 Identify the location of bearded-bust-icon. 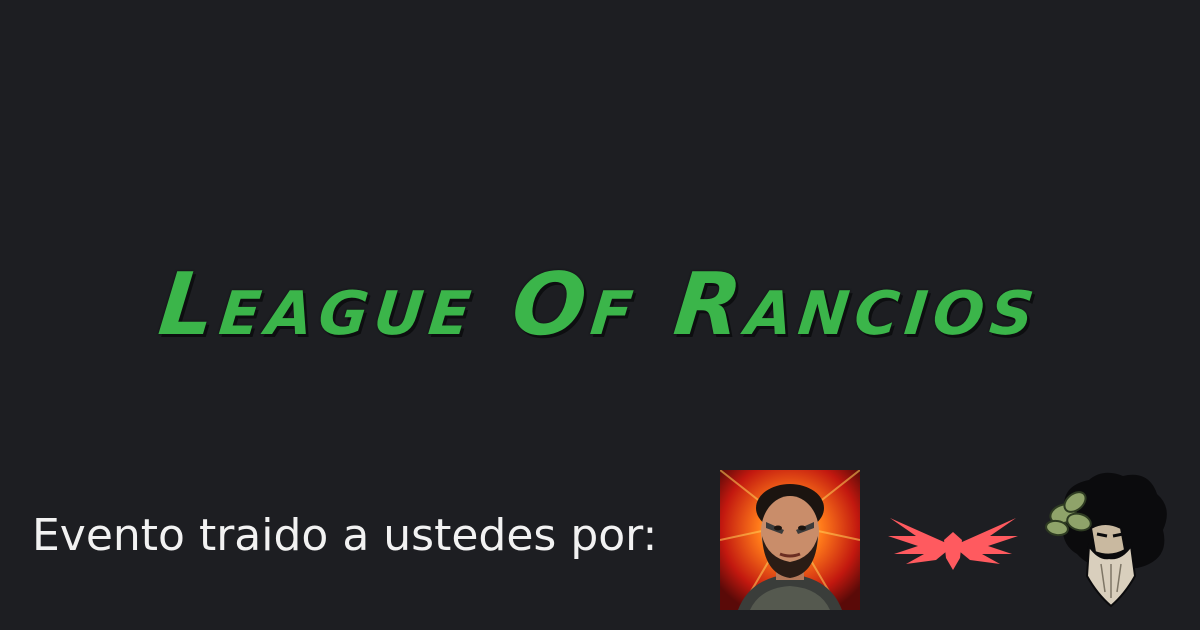
(1106, 540).